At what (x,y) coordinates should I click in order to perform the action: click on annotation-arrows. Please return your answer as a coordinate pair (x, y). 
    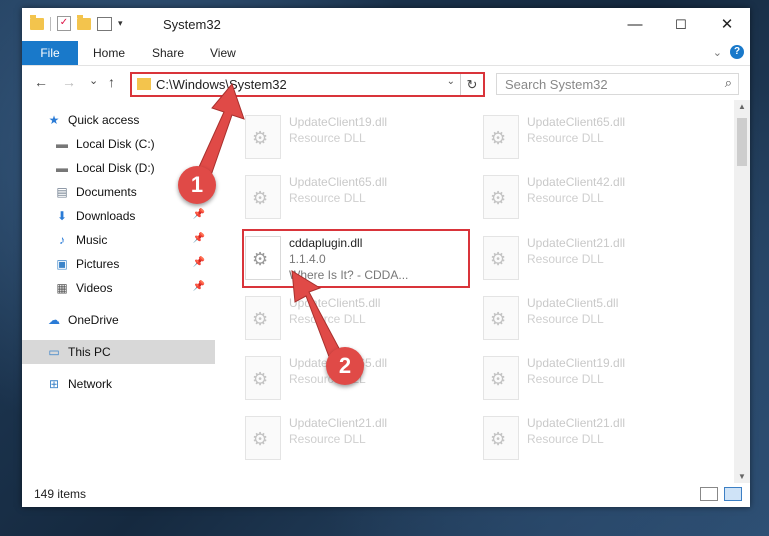
    Looking at the image, I should click on (267, 222).